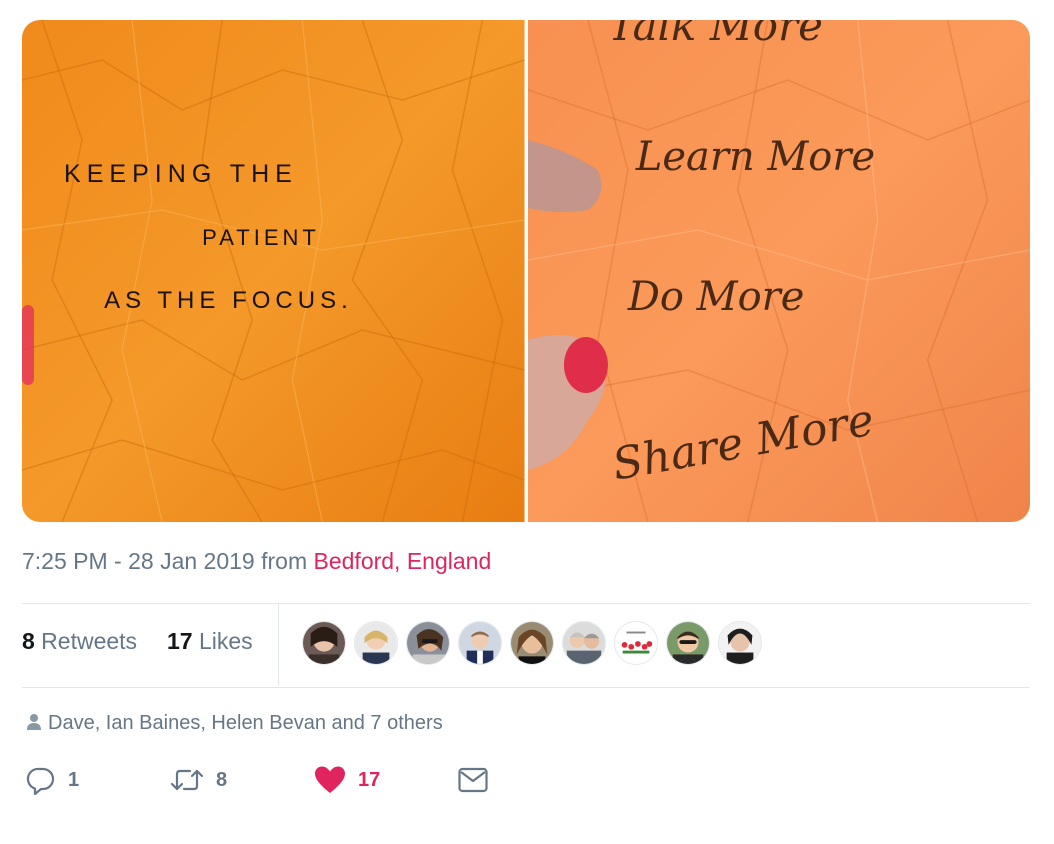  Describe the element at coordinates (222, 779) in the screenshot. I see `retweet-count: 8` at that location.